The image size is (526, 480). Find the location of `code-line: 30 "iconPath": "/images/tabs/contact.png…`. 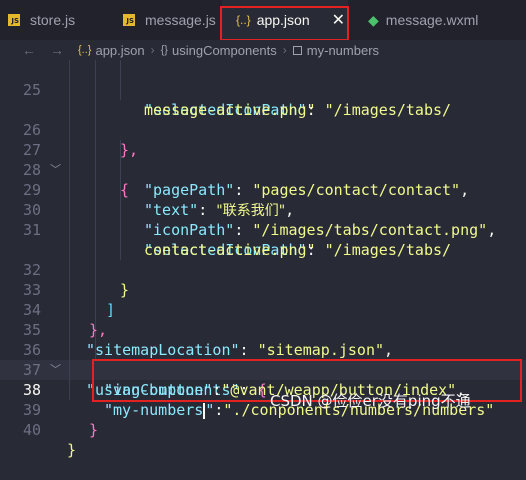

code-line: 30 "iconPath": "/images/tabs/contact.png… is located at coordinates (263, 209).